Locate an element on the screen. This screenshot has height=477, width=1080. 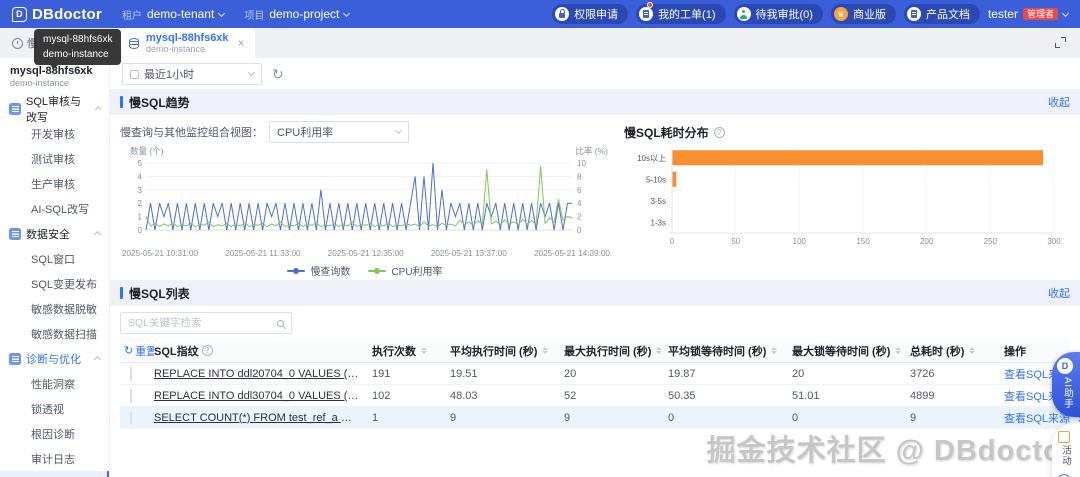
sidebar-item-label: 生产审核 is located at coordinates (53, 184).